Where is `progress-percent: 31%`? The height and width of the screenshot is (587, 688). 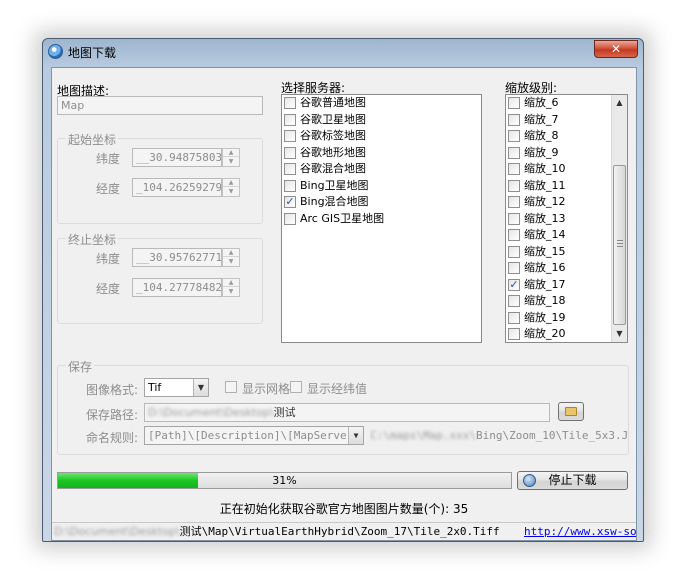
progress-percent: 31% is located at coordinates (284, 480).